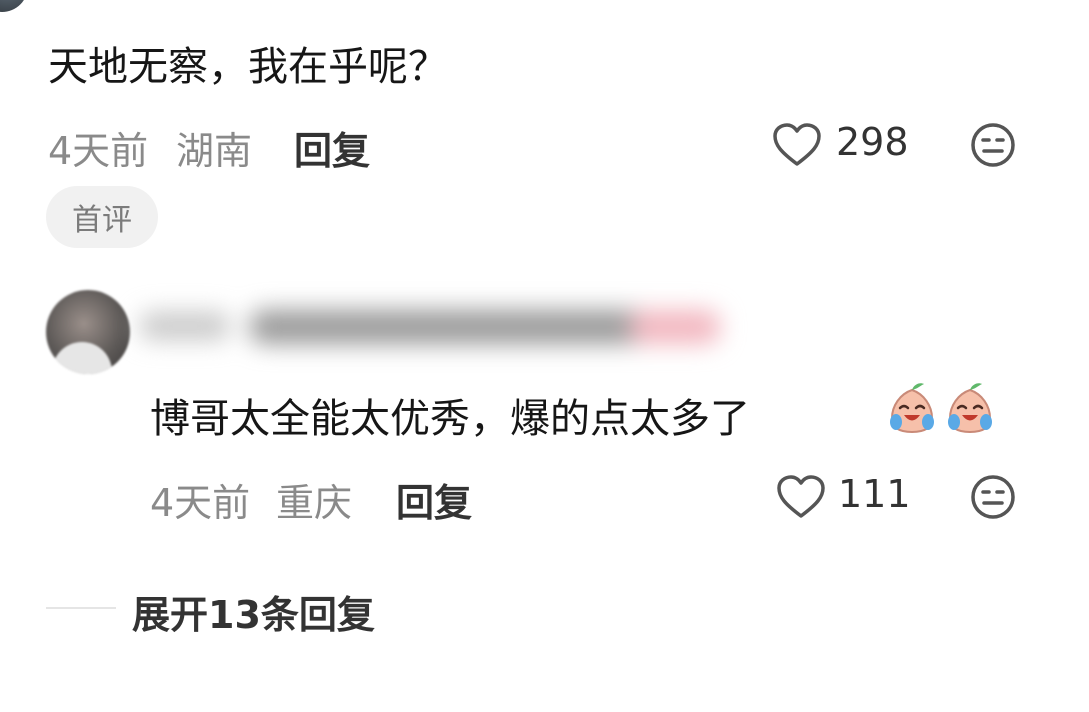 Image resolution: width=1089 pixels, height=712 pixels. Describe the element at coordinates (248, 67) in the screenshot. I see `comment-text: 天地无察，我在乎呢？` at that location.